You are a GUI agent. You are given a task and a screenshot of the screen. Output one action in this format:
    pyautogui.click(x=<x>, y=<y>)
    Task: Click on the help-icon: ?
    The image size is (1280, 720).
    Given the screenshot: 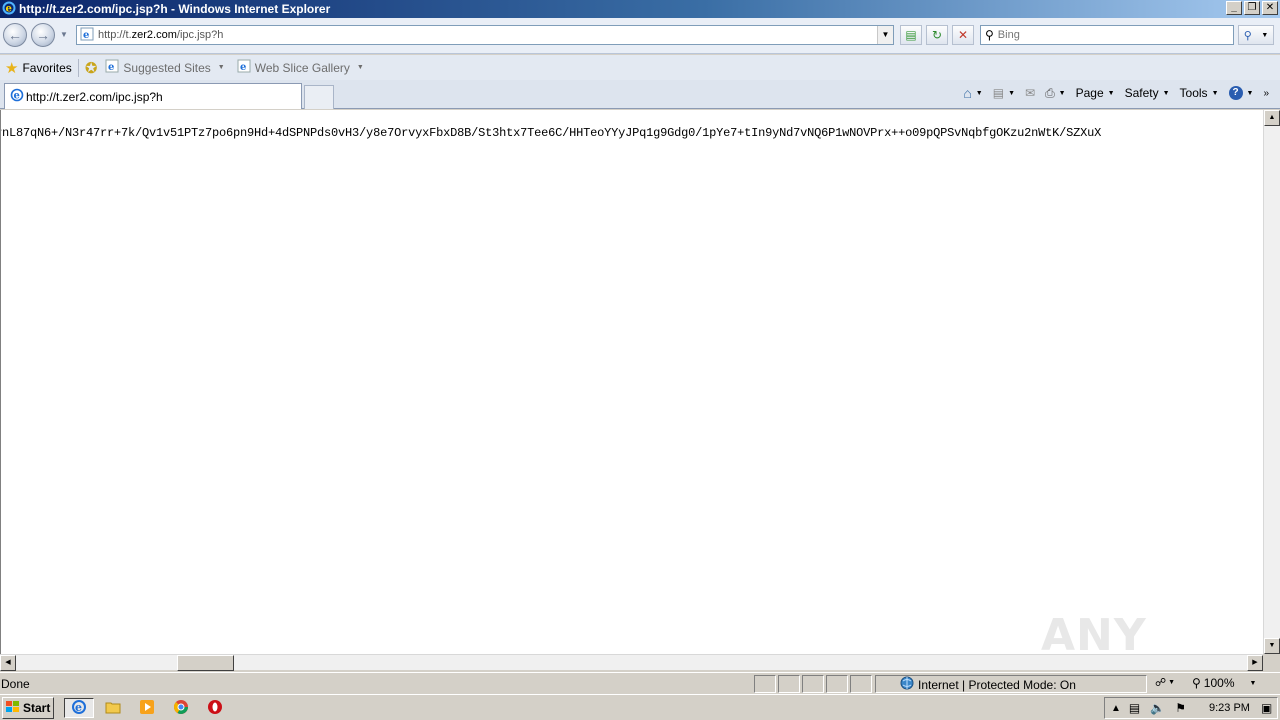 What is the action you would take?
    pyautogui.click(x=1235, y=93)
    